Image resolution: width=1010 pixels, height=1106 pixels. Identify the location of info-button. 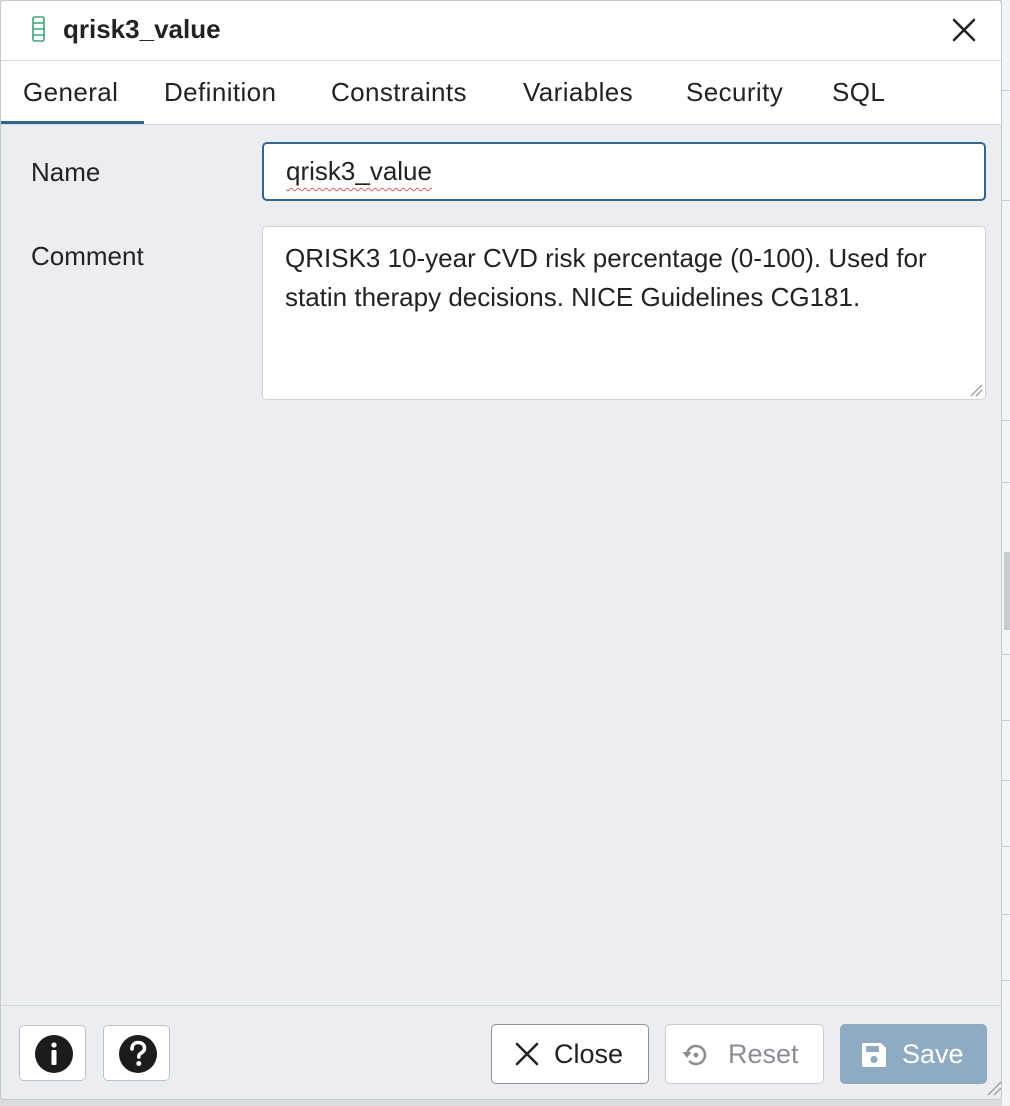
(52, 1053).